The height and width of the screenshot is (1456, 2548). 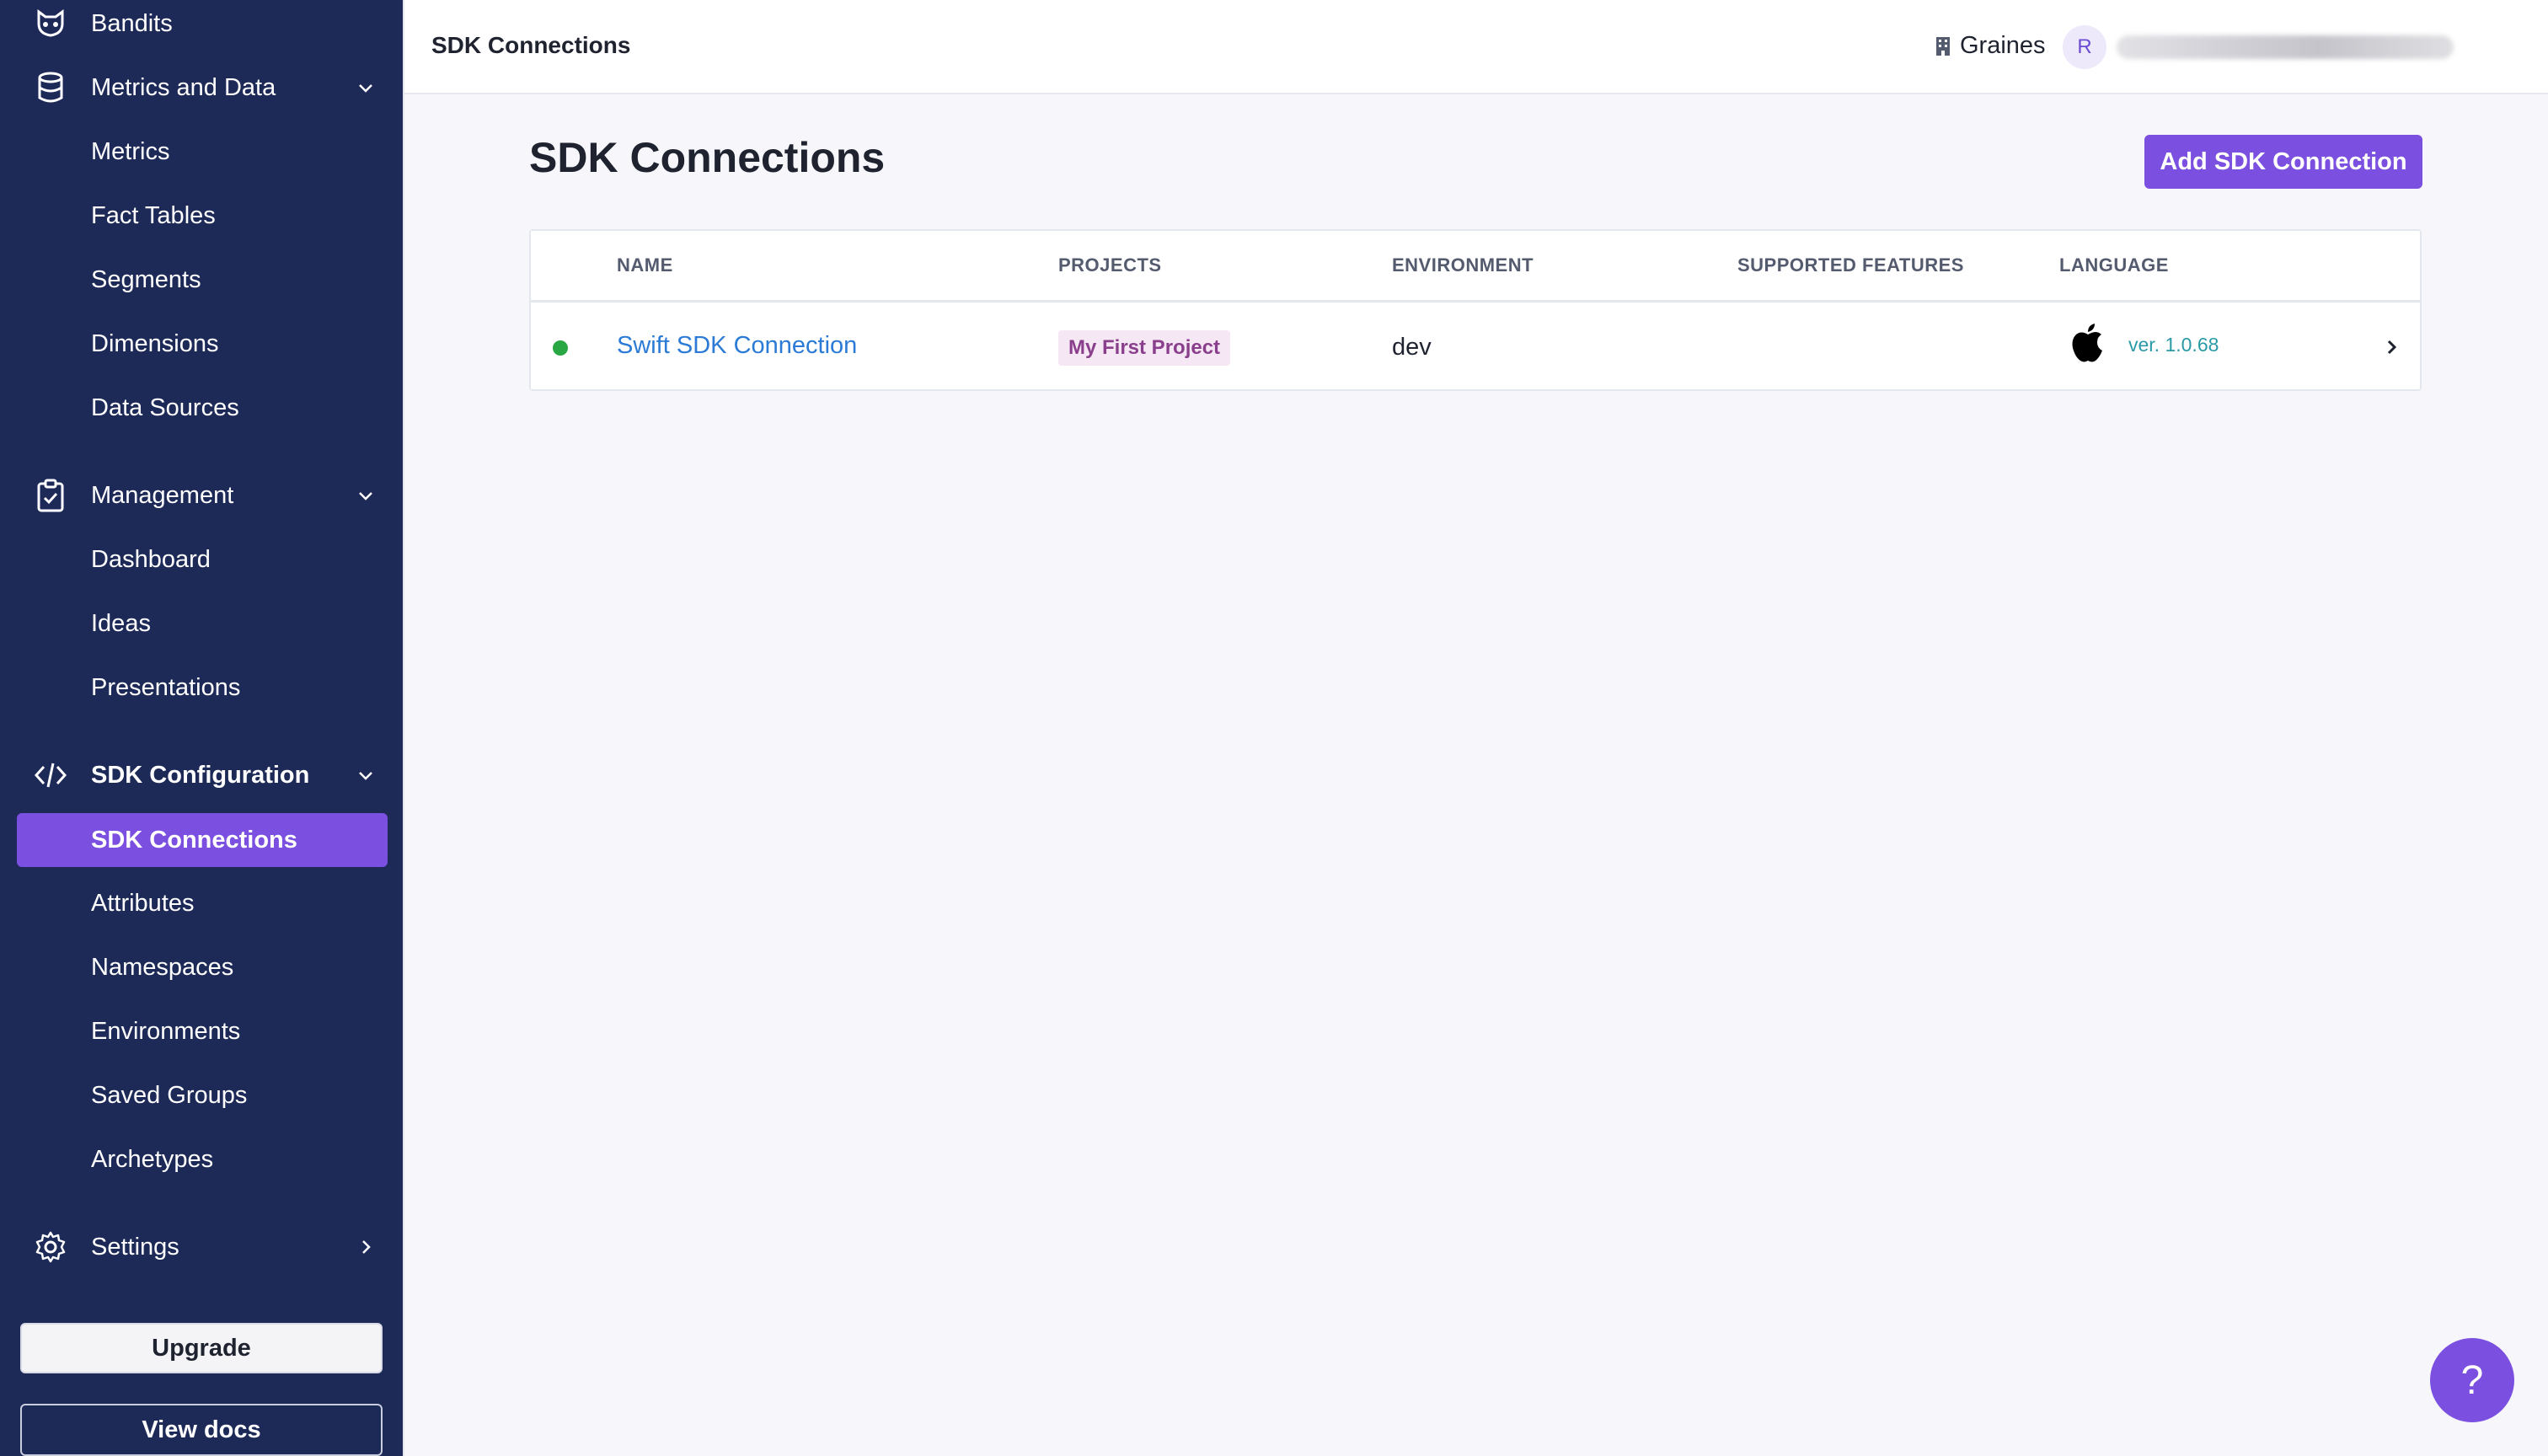 What do you see at coordinates (2114, 265) in the screenshot?
I see `column-header-language: LANGUAGE` at bounding box center [2114, 265].